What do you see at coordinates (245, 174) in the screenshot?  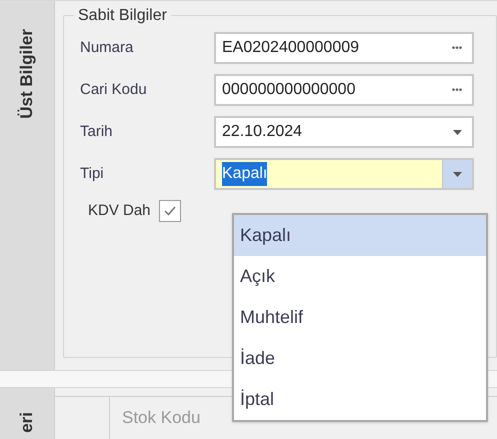 I see `field-value: Kapalı` at bounding box center [245, 174].